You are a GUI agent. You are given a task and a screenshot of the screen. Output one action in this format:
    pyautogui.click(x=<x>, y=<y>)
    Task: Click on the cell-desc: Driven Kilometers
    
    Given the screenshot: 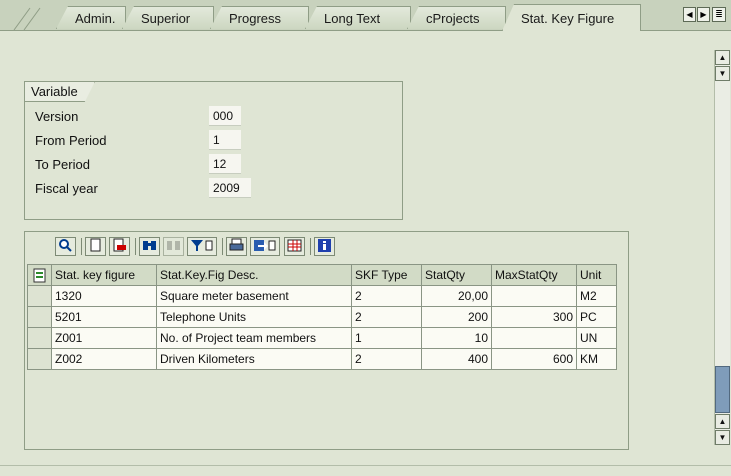 What is the action you would take?
    pyautogui.click(x=254, y=359)
    